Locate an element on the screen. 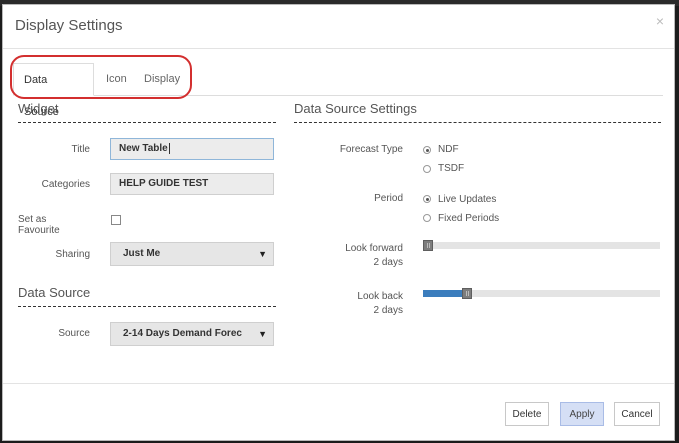 This screenshot has height=443, width=679. title-input: New Table is located at coordinates (192, 149).